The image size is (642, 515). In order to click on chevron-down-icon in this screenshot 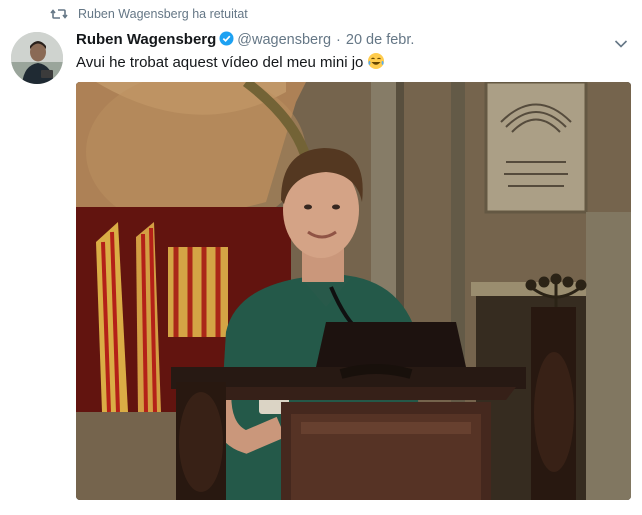, I will do `click(621, 42)`.